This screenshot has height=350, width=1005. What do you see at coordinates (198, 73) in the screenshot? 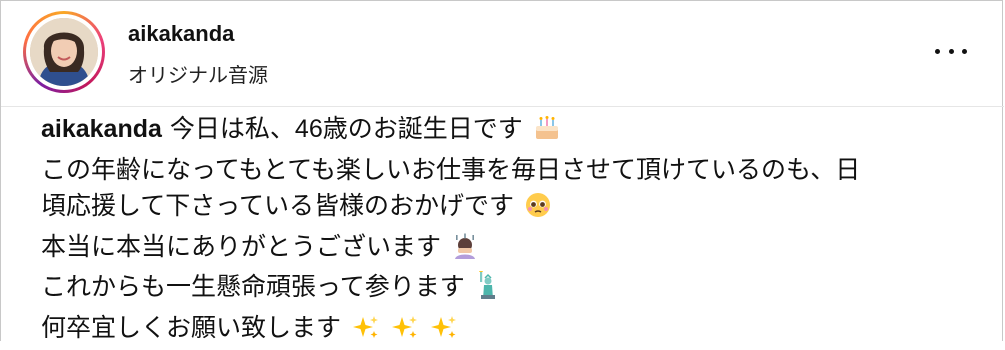
I see `audio-label: オリジナル音源` at bounding box center [198, 73].